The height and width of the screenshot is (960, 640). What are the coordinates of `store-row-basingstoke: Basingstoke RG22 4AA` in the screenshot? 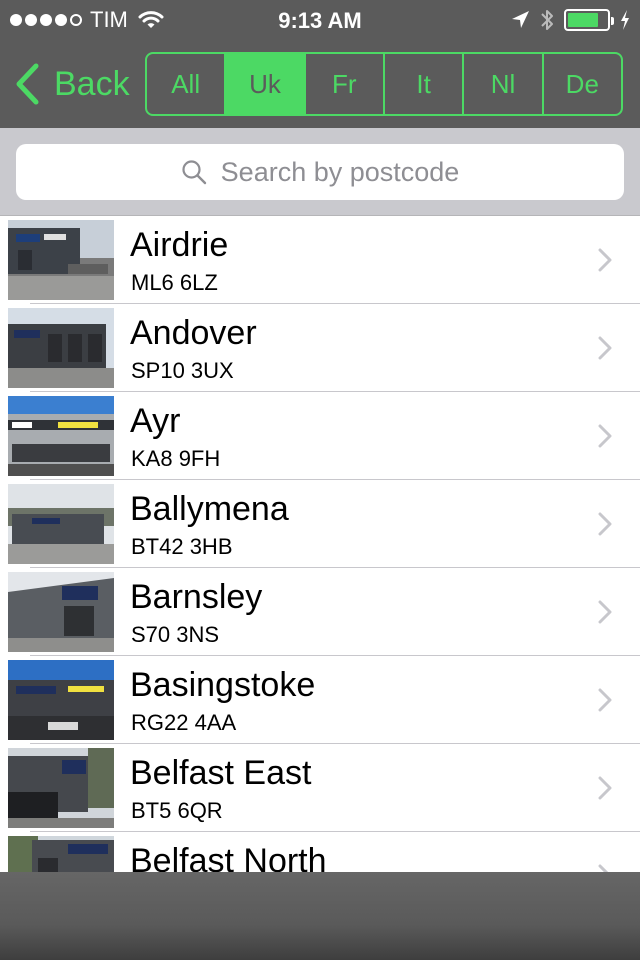 It's located at (320, 700).